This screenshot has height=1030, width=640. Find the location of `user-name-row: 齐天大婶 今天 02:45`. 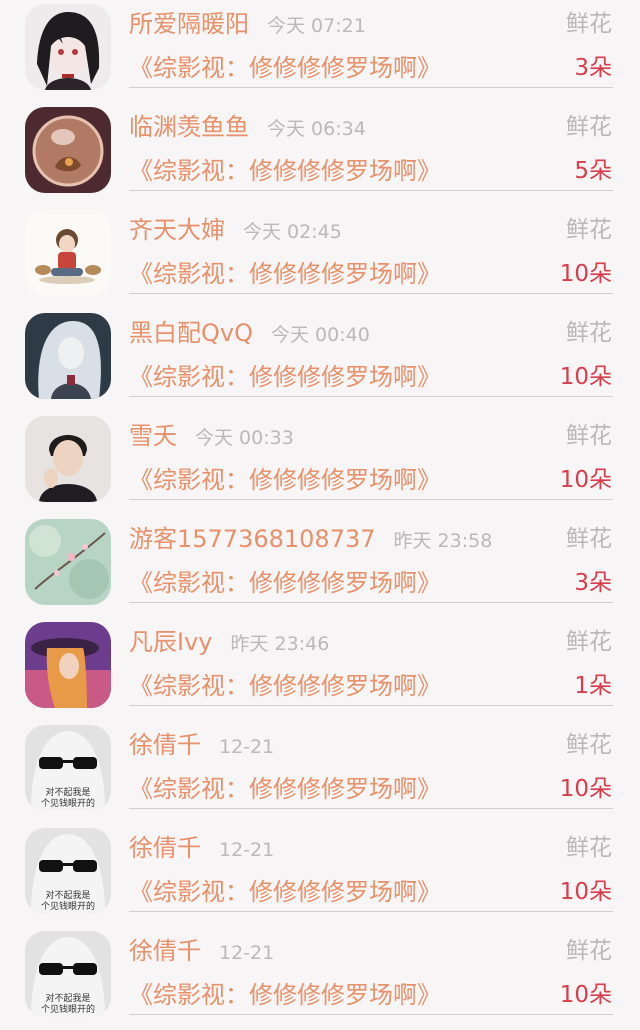

user-name-row: 齐天大婶 今天 02:45 is located at coordinates (235, 230).